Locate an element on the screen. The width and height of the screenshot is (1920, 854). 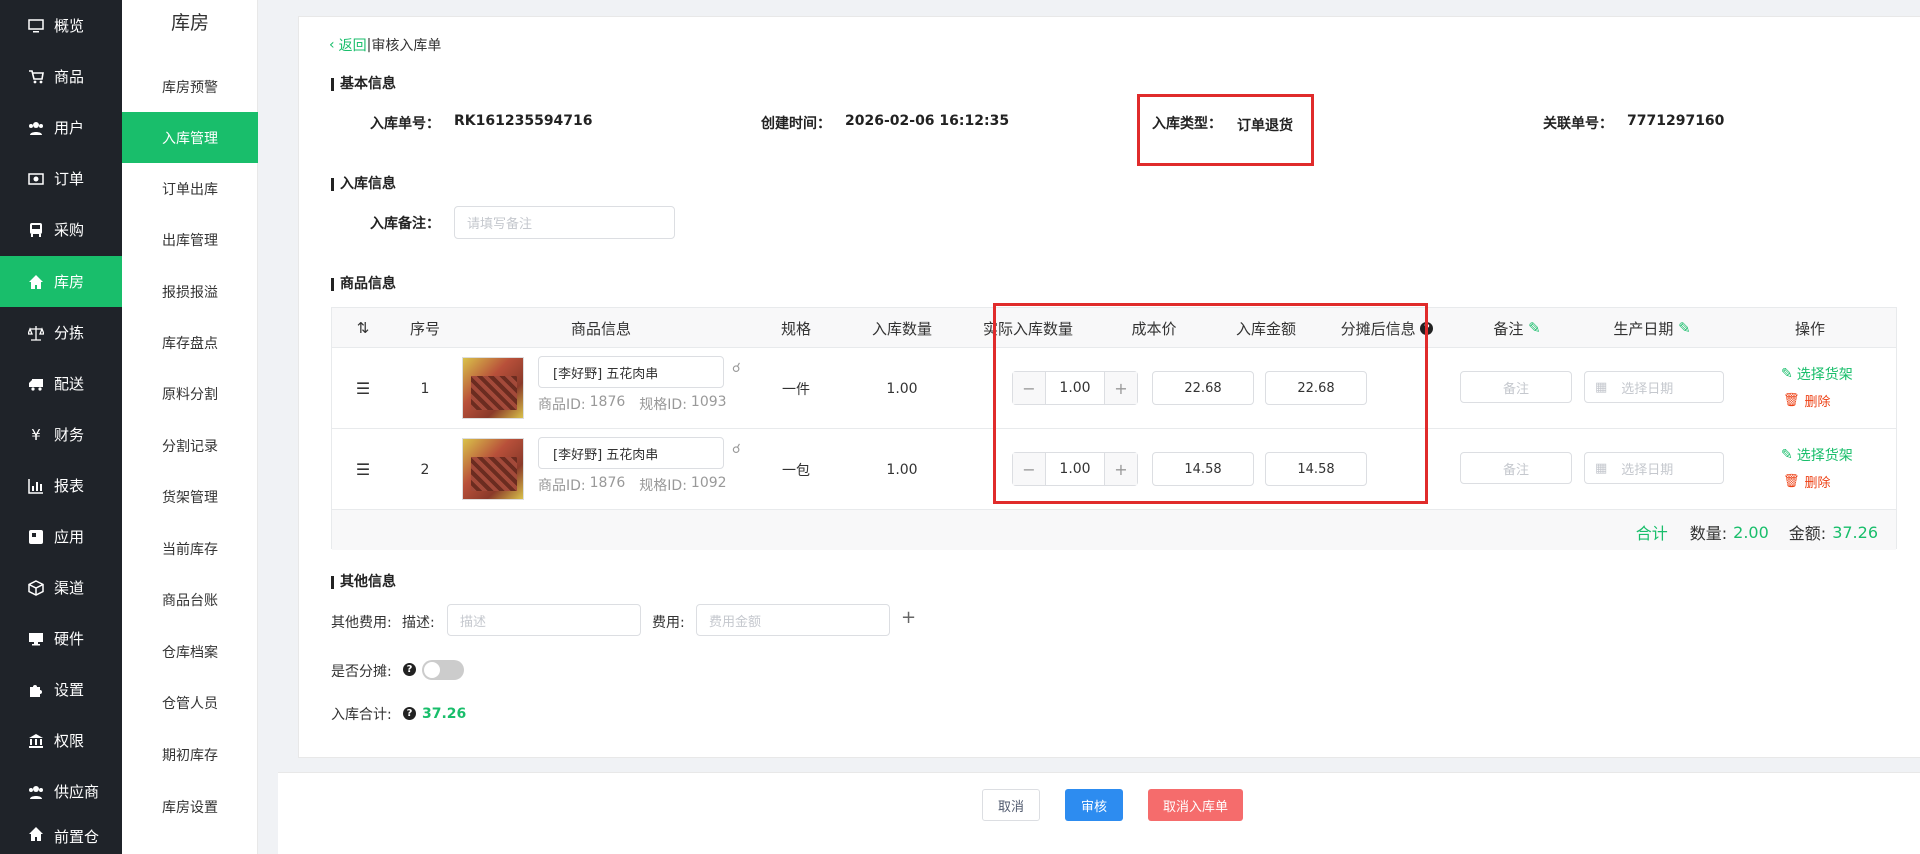
row-seq: 2 is located at coordinates (425, 469).